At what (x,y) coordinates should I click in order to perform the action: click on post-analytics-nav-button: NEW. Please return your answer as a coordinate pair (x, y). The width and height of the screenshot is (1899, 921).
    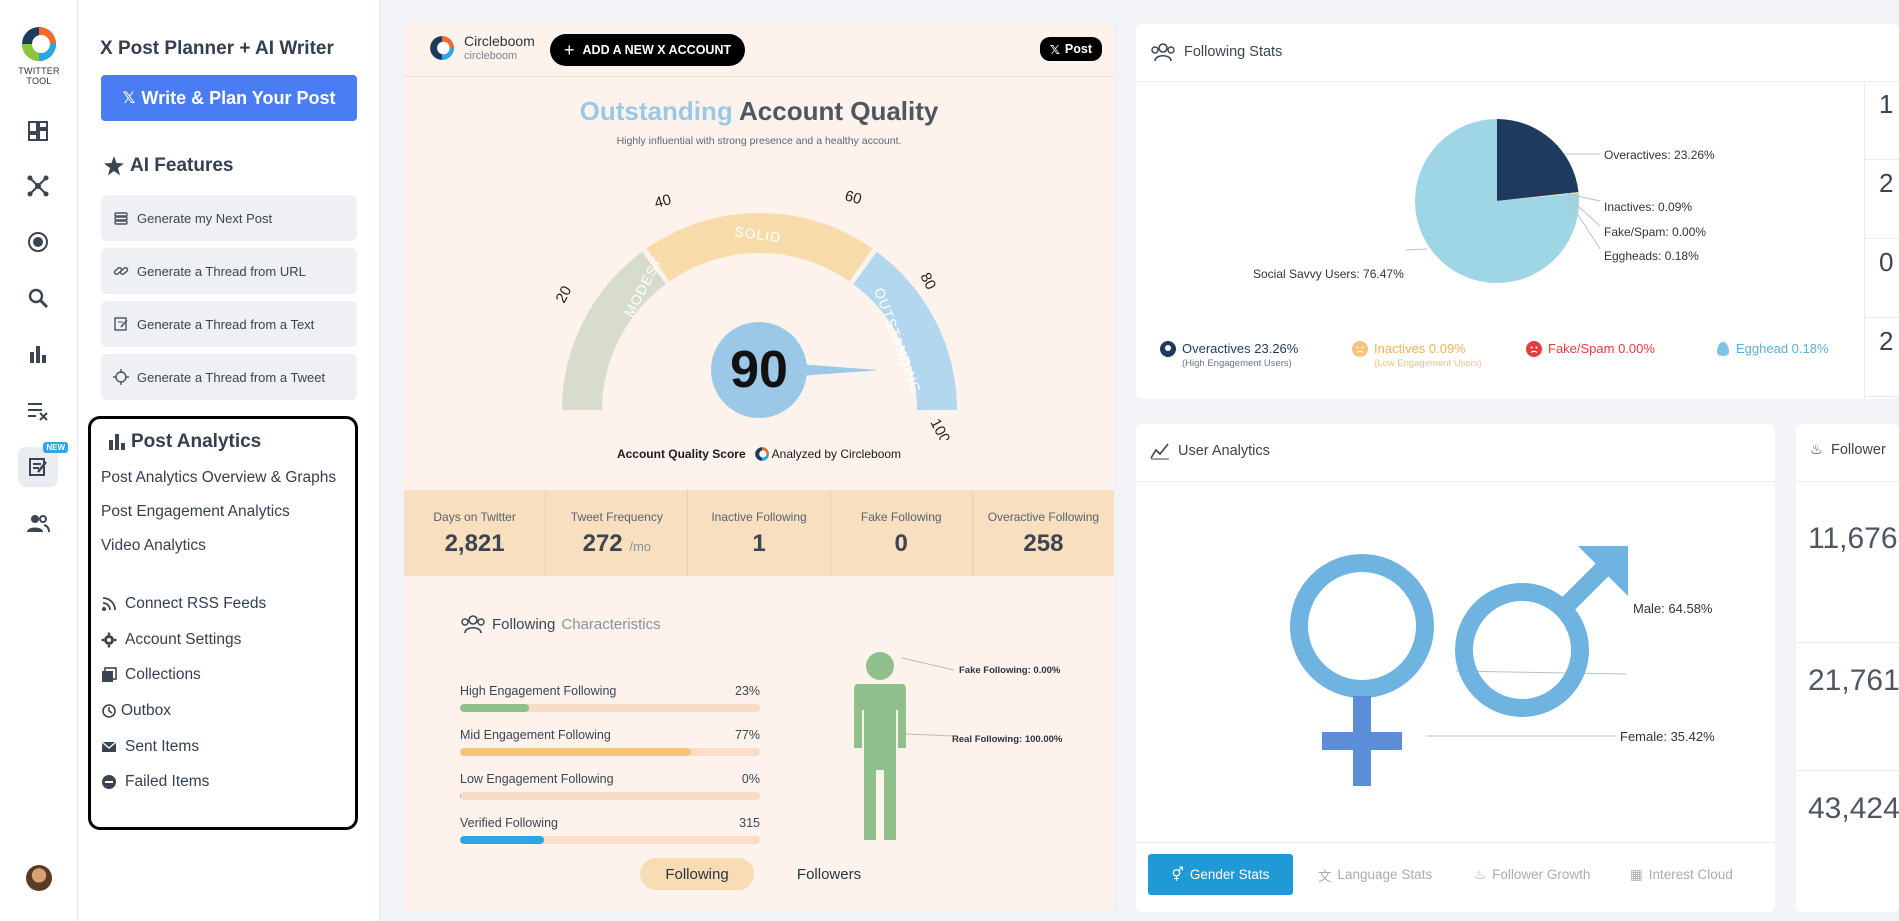
    Looking at the image, I should click on (43, 464).